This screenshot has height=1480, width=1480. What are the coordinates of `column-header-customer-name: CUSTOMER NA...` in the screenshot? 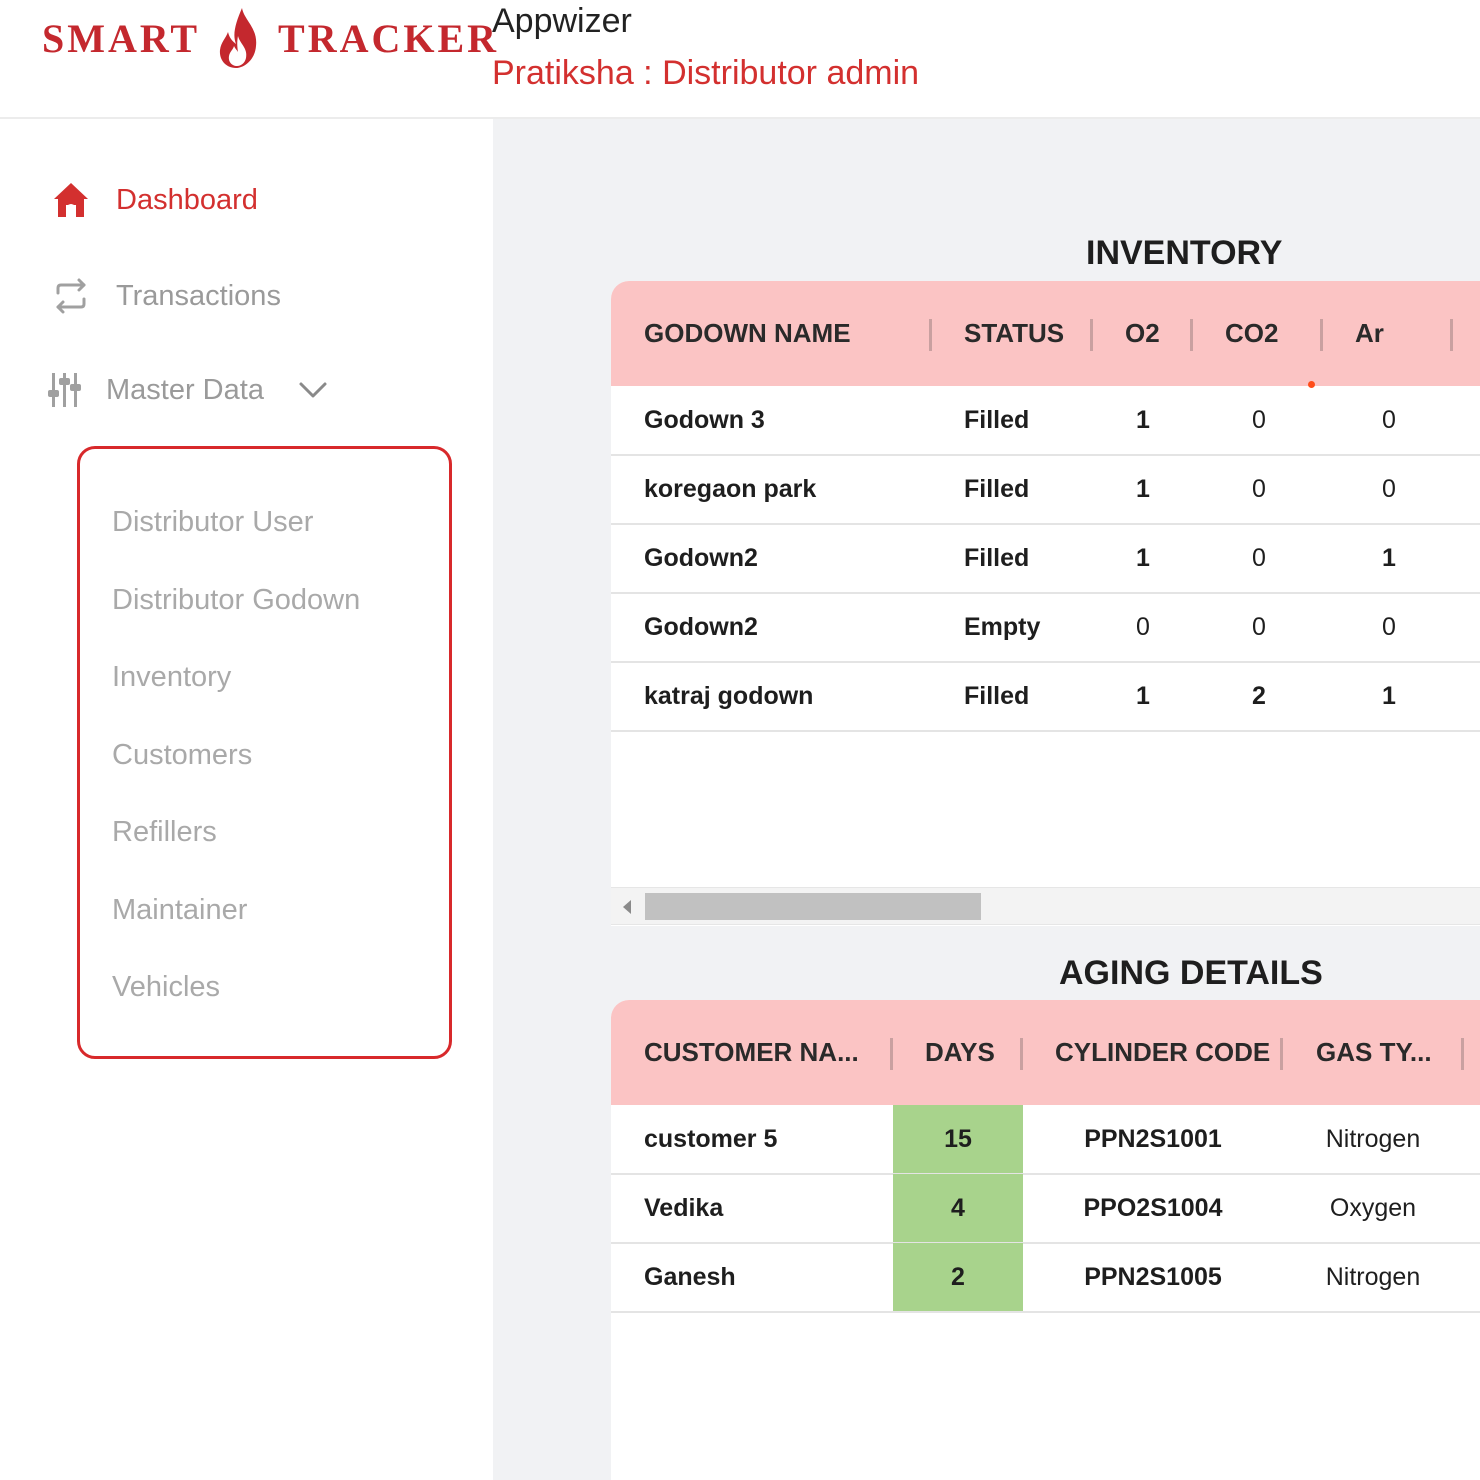 It's located at (751, 1052).